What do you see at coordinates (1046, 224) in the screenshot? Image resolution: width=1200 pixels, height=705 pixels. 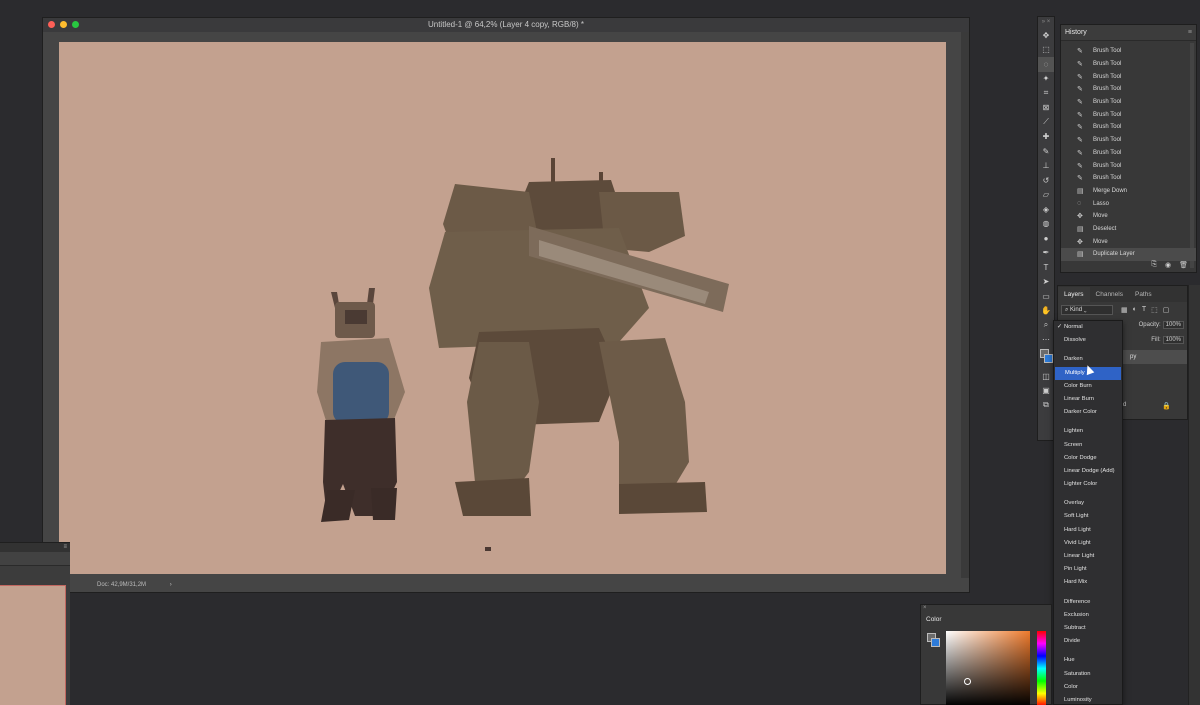 I see `blur-icon: ◍` at bounding box center [1046, 224].